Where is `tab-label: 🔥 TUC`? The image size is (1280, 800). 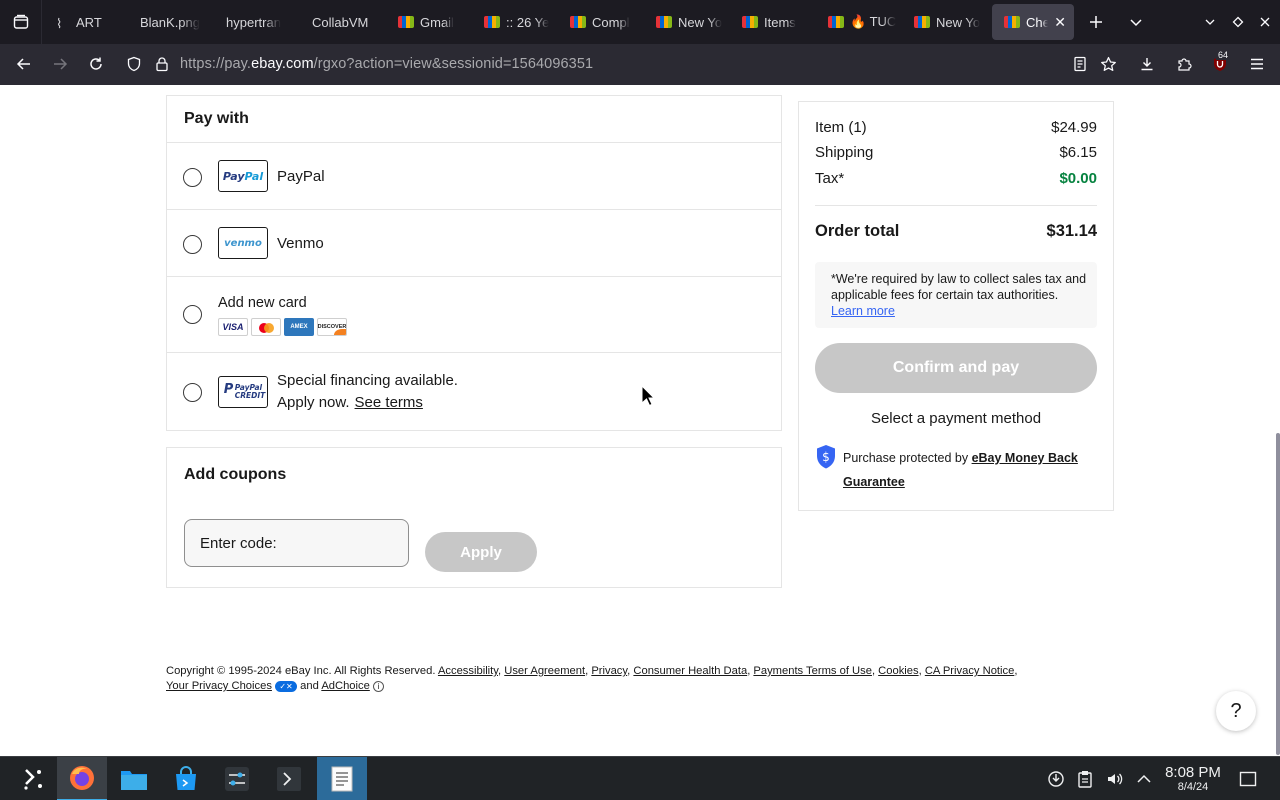
tab-label: 🔥 TUC is located at coordinates (873, 21).